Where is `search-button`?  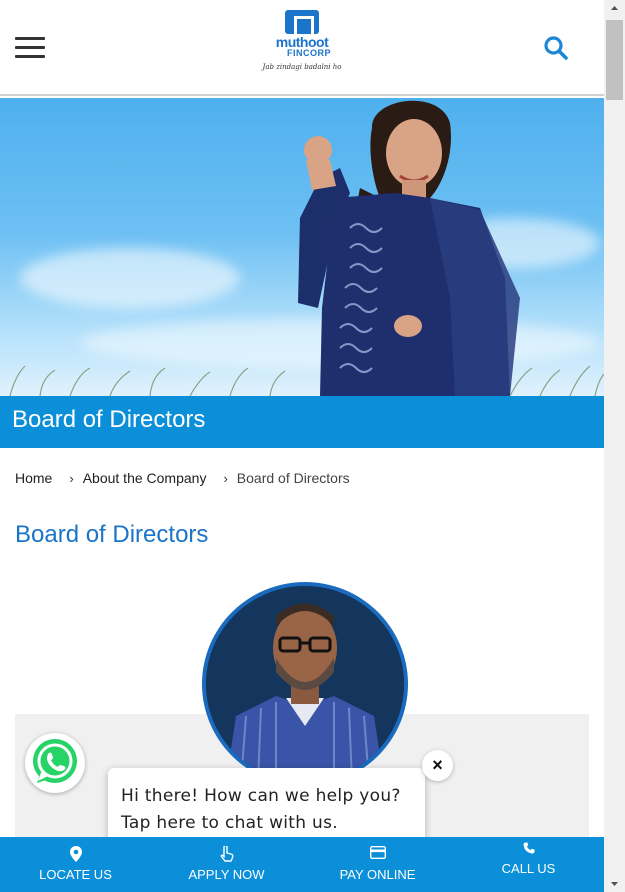 search-button is located at coordinates (556, 48).